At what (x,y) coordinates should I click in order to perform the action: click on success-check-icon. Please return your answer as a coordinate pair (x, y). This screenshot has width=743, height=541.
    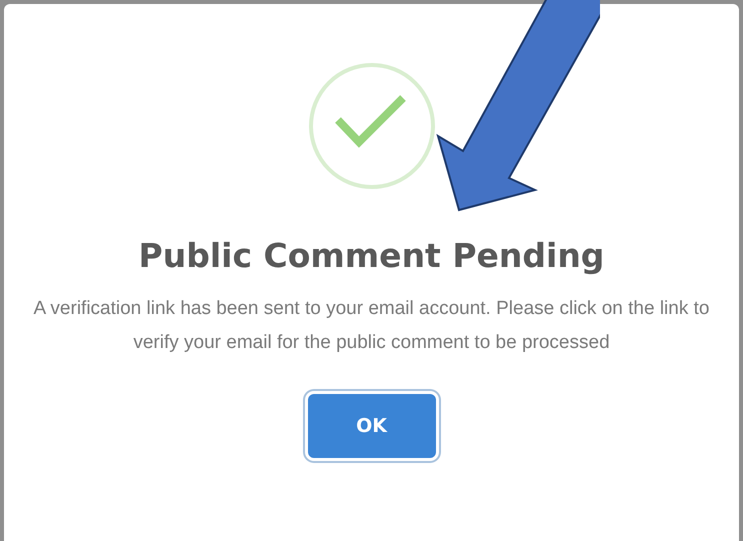
    Looking at the image, I should click on (372, 126).